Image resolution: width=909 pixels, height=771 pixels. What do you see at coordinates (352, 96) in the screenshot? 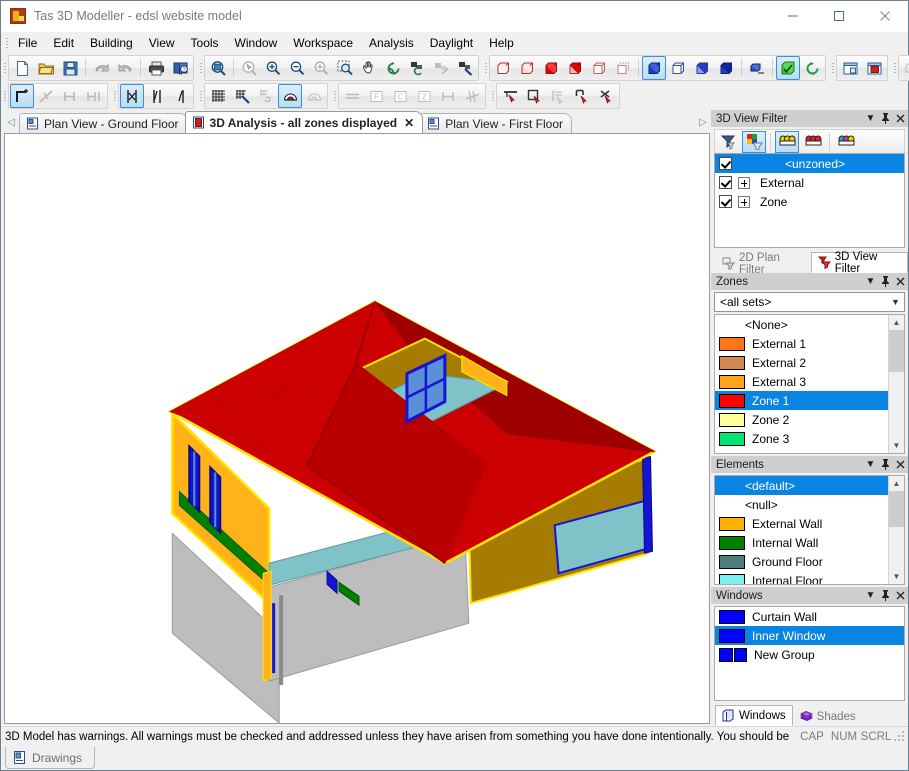
I see `dimension-line-icon` at bounding box center [352, 96].